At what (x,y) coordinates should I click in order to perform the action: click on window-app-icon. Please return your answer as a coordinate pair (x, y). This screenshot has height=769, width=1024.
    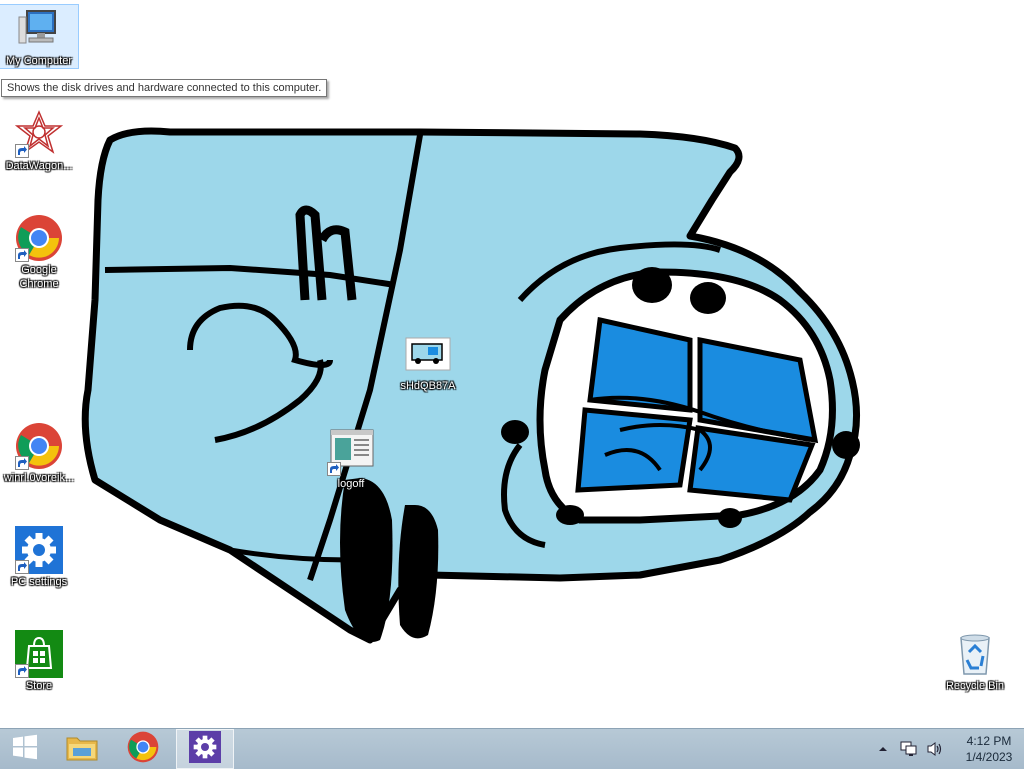
    Looking at the image, I should click on (351, 452).